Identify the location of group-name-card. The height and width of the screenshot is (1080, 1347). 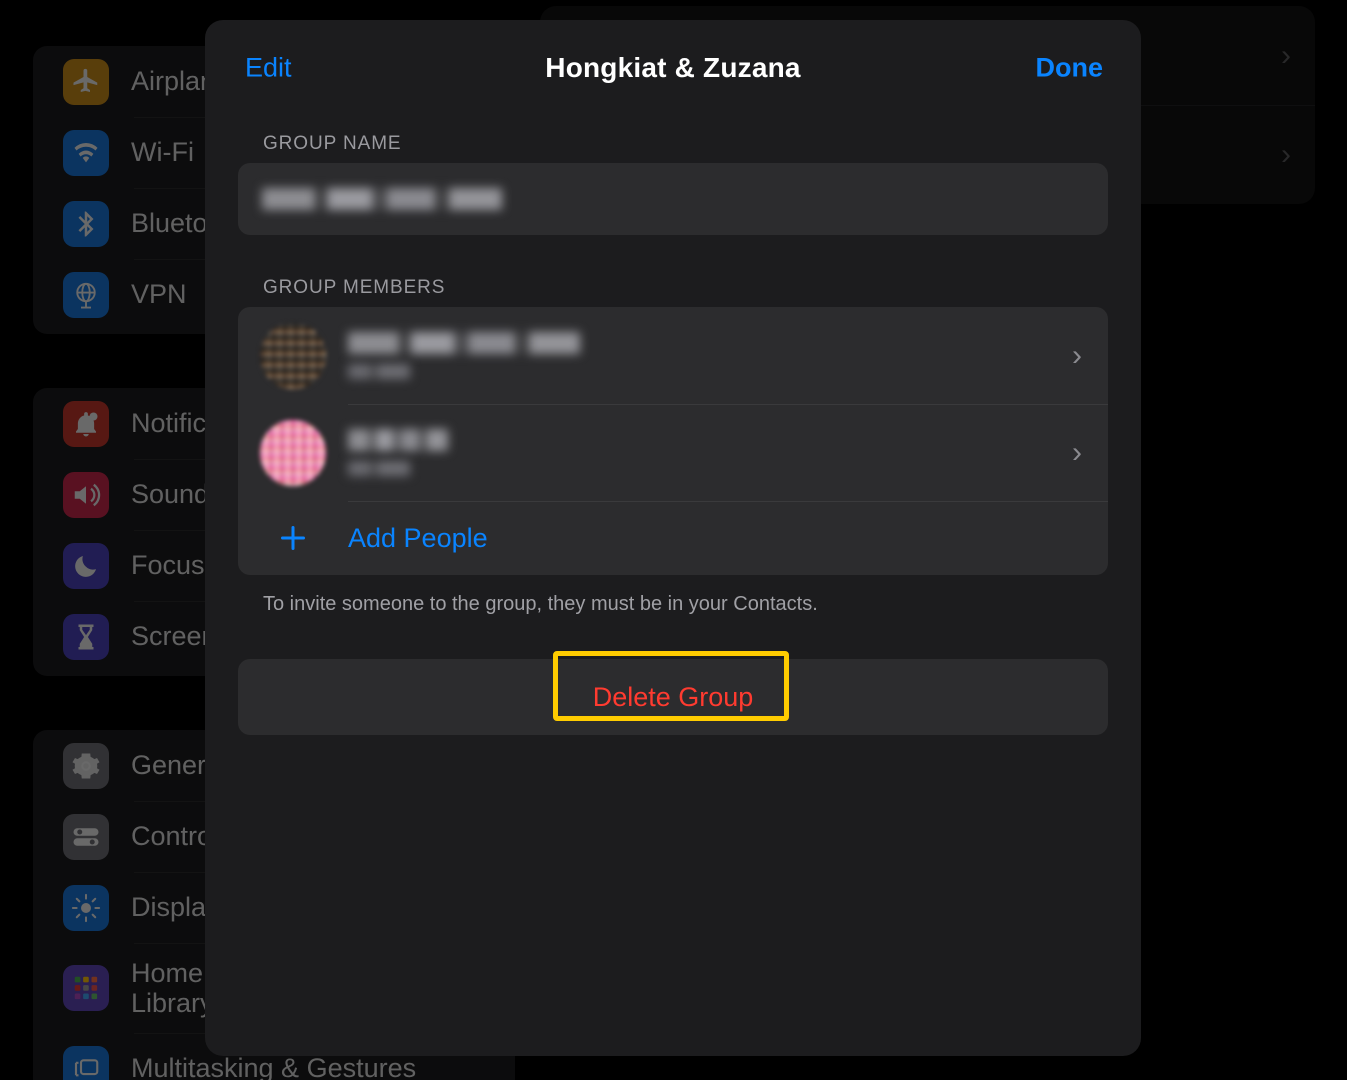
(673, 199).